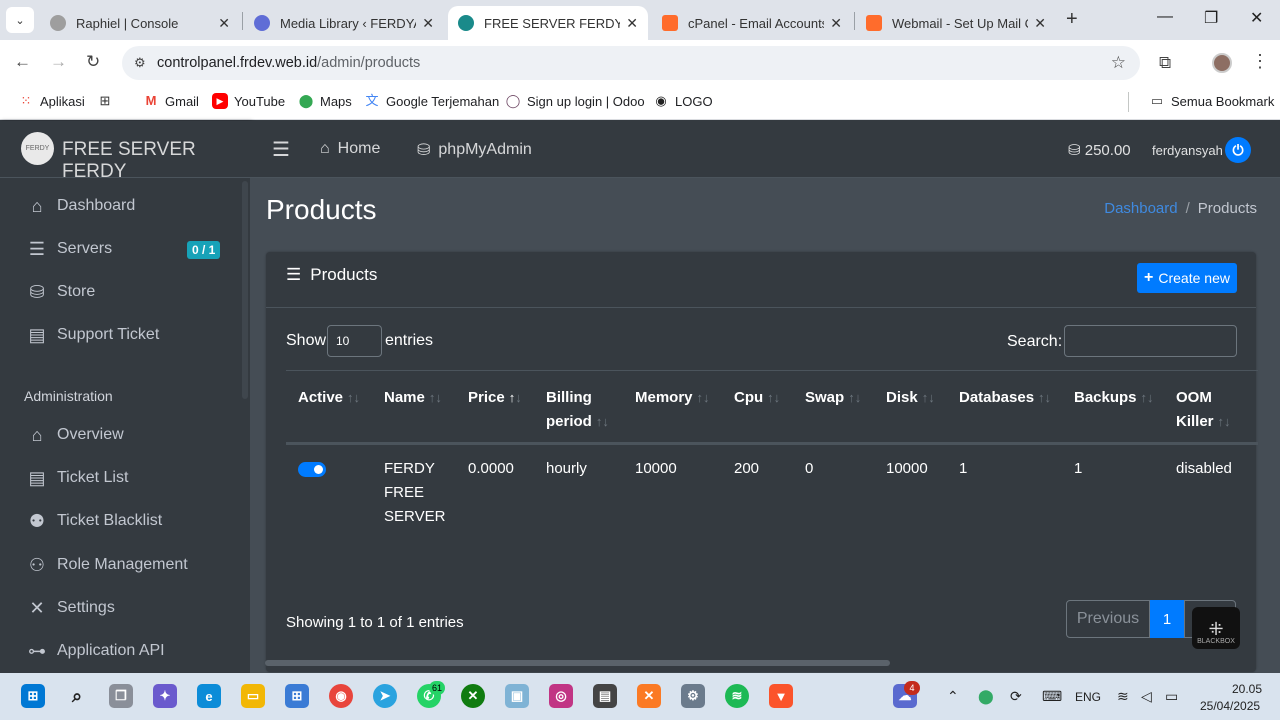 The width and height of the screenshot is (1280, 720). I want to click on file-explorer-icon: ▭, so click(253, 696).